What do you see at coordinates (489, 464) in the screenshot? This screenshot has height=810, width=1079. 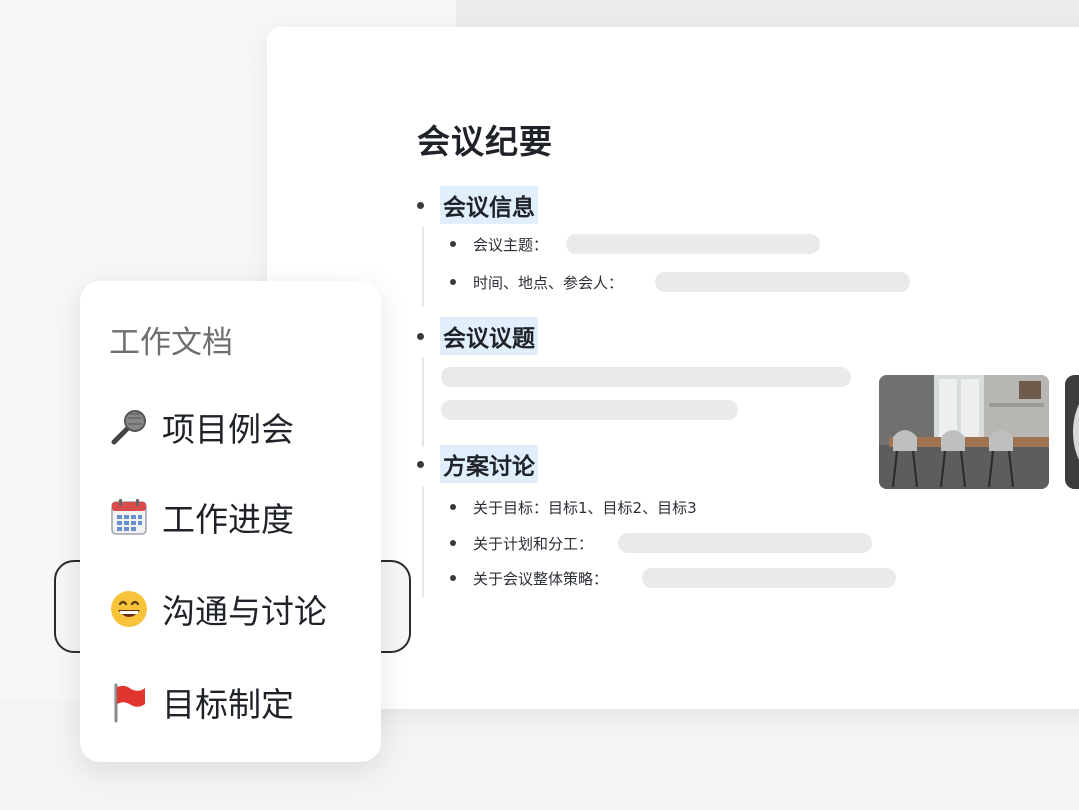 I see `heading-text: 方案讨论` at bounding box center [489, 464].